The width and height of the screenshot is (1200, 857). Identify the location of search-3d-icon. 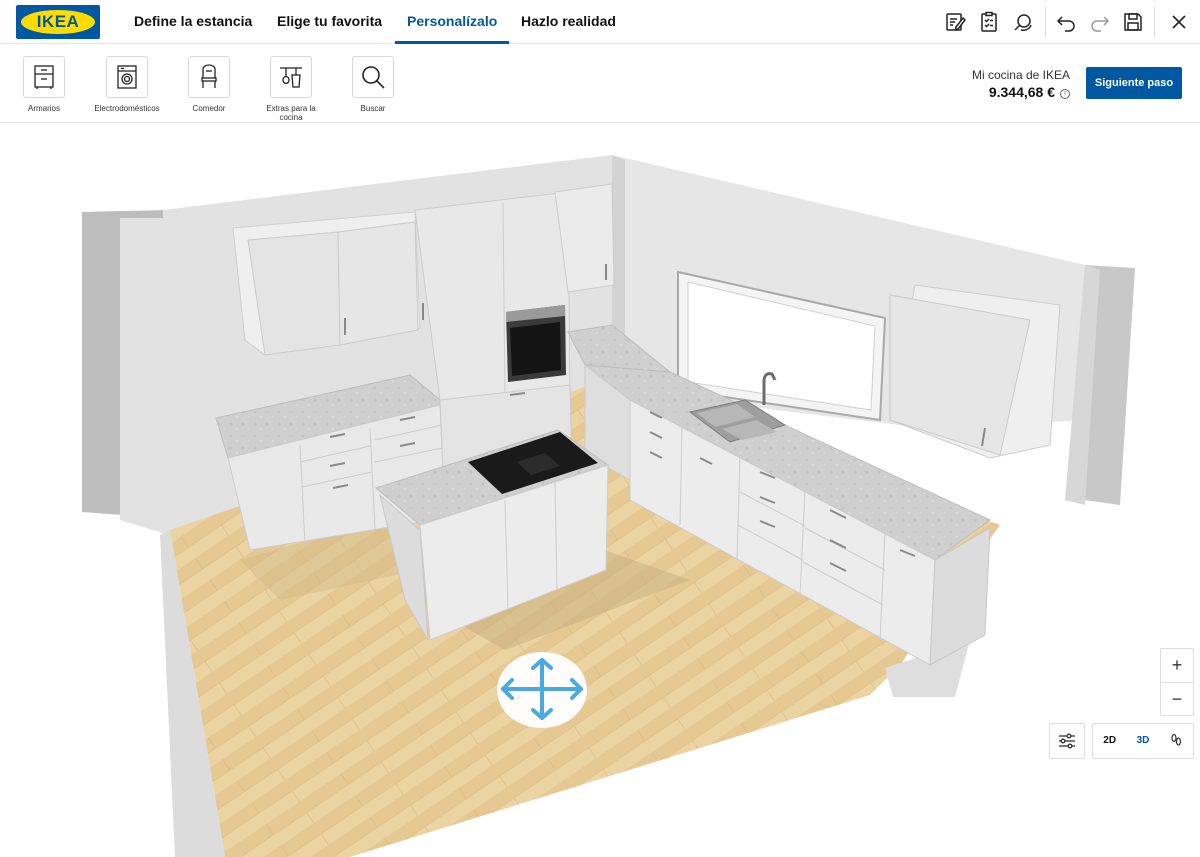
(1023, 22).